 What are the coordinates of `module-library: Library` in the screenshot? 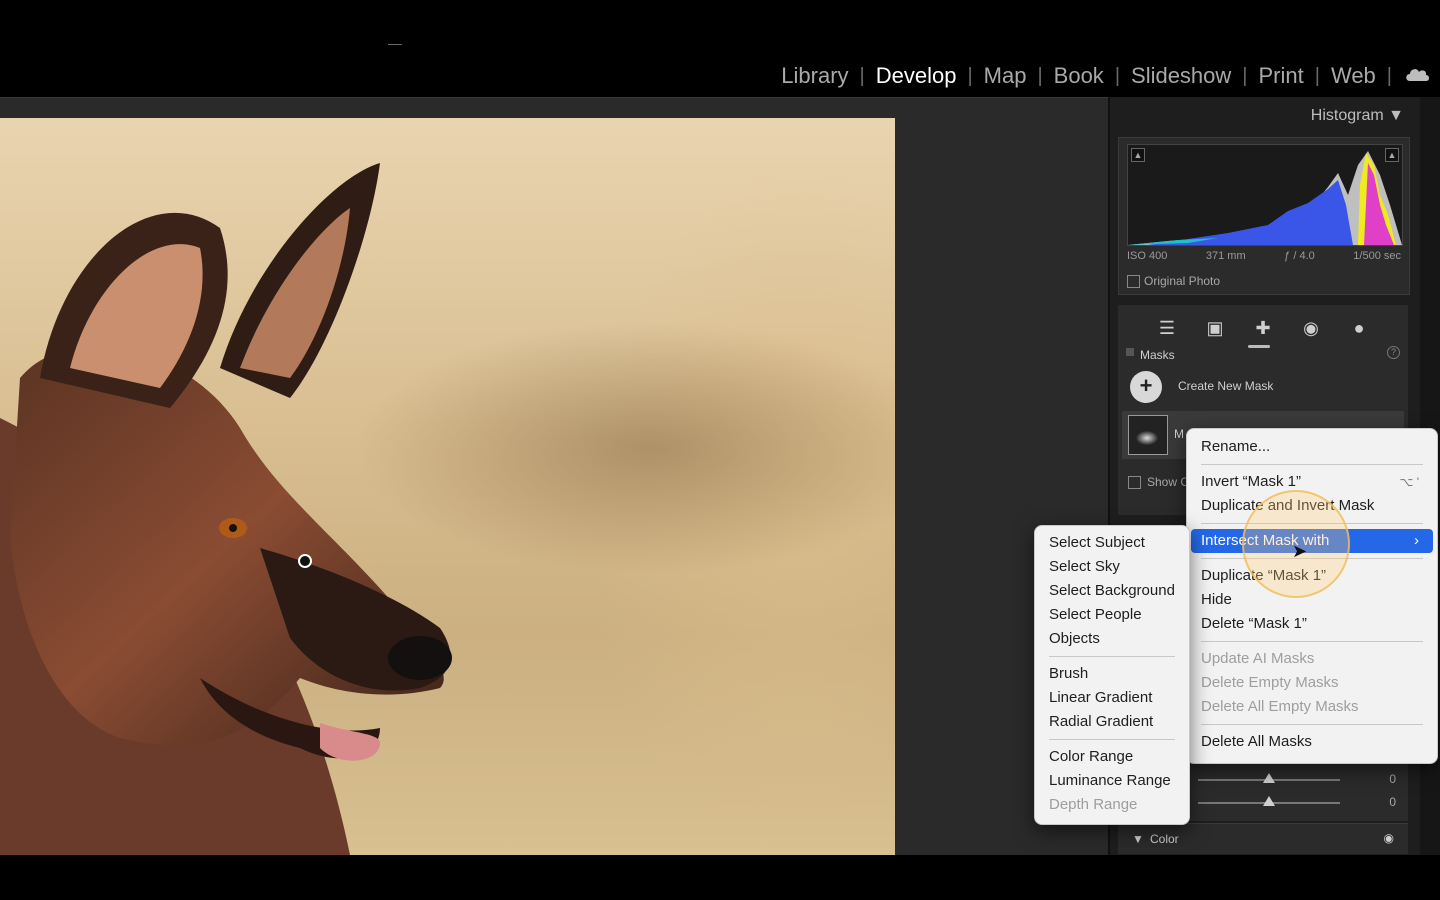 It's located at (814, 76).